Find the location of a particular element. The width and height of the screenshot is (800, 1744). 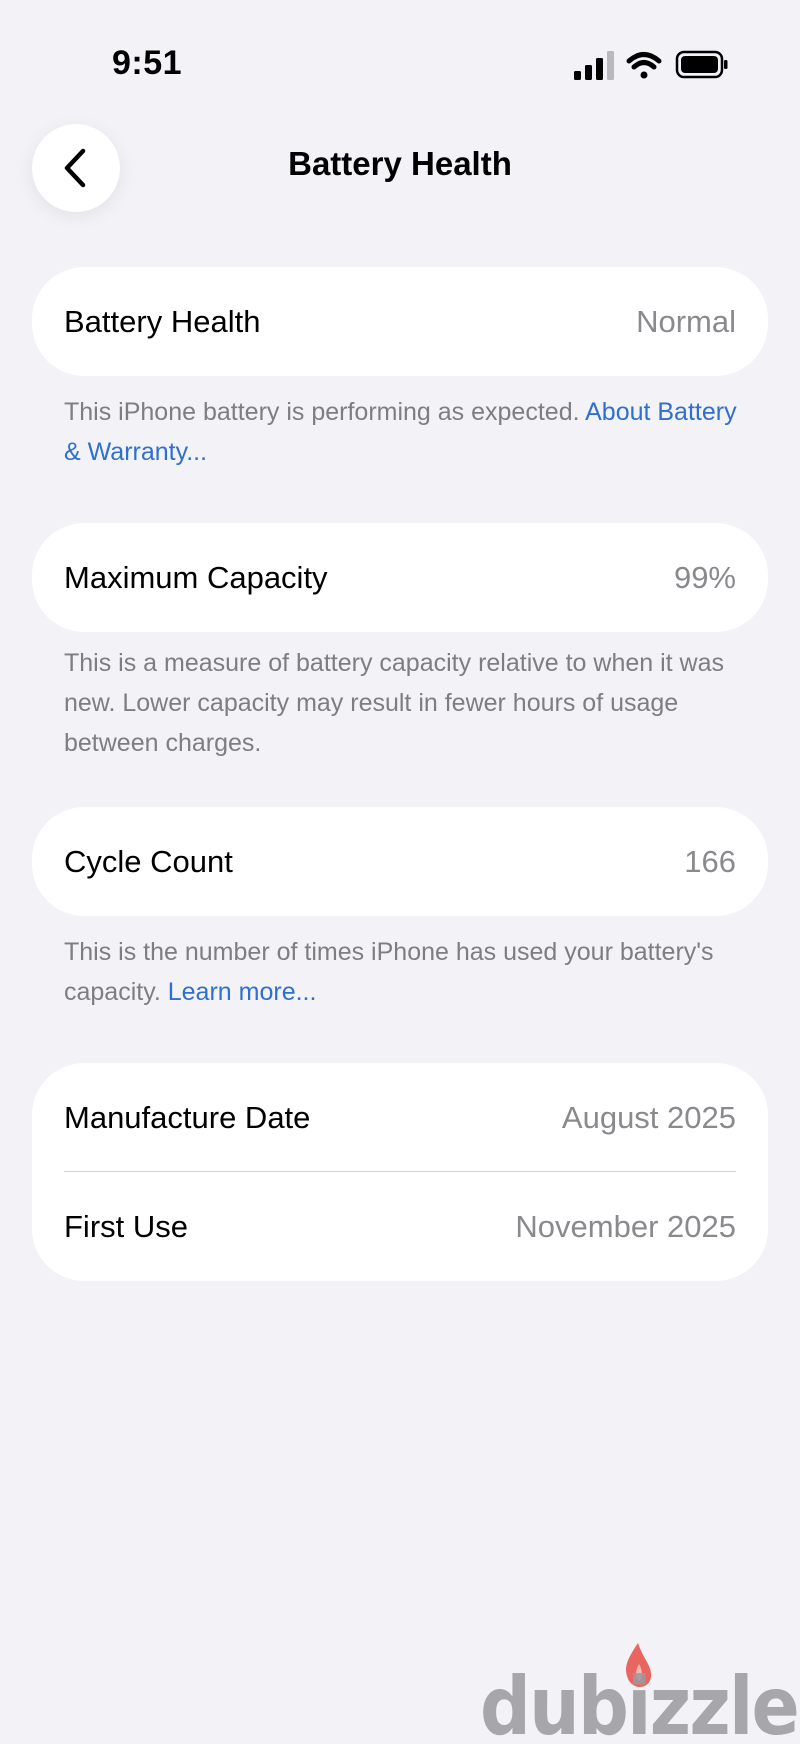

status-time: 9:51 is located at coordinates (147, 63).